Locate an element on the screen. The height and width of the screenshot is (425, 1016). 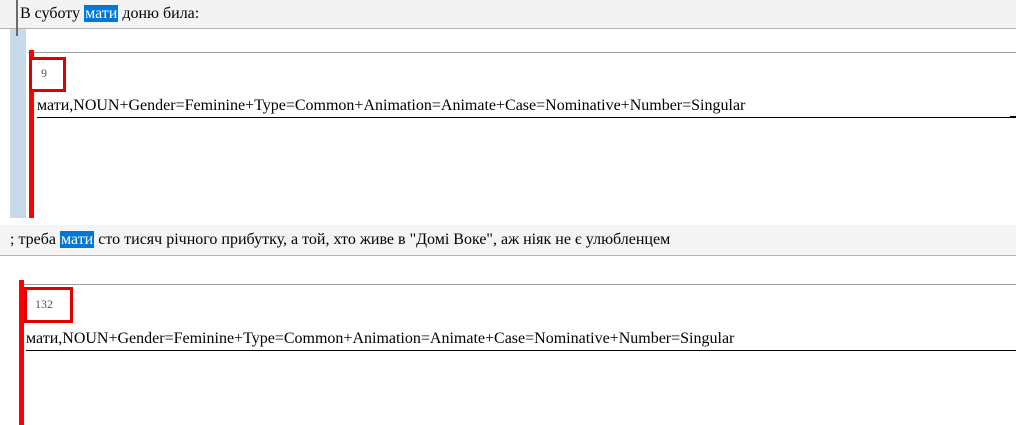
left-strip is located at coordinates (18, 109).